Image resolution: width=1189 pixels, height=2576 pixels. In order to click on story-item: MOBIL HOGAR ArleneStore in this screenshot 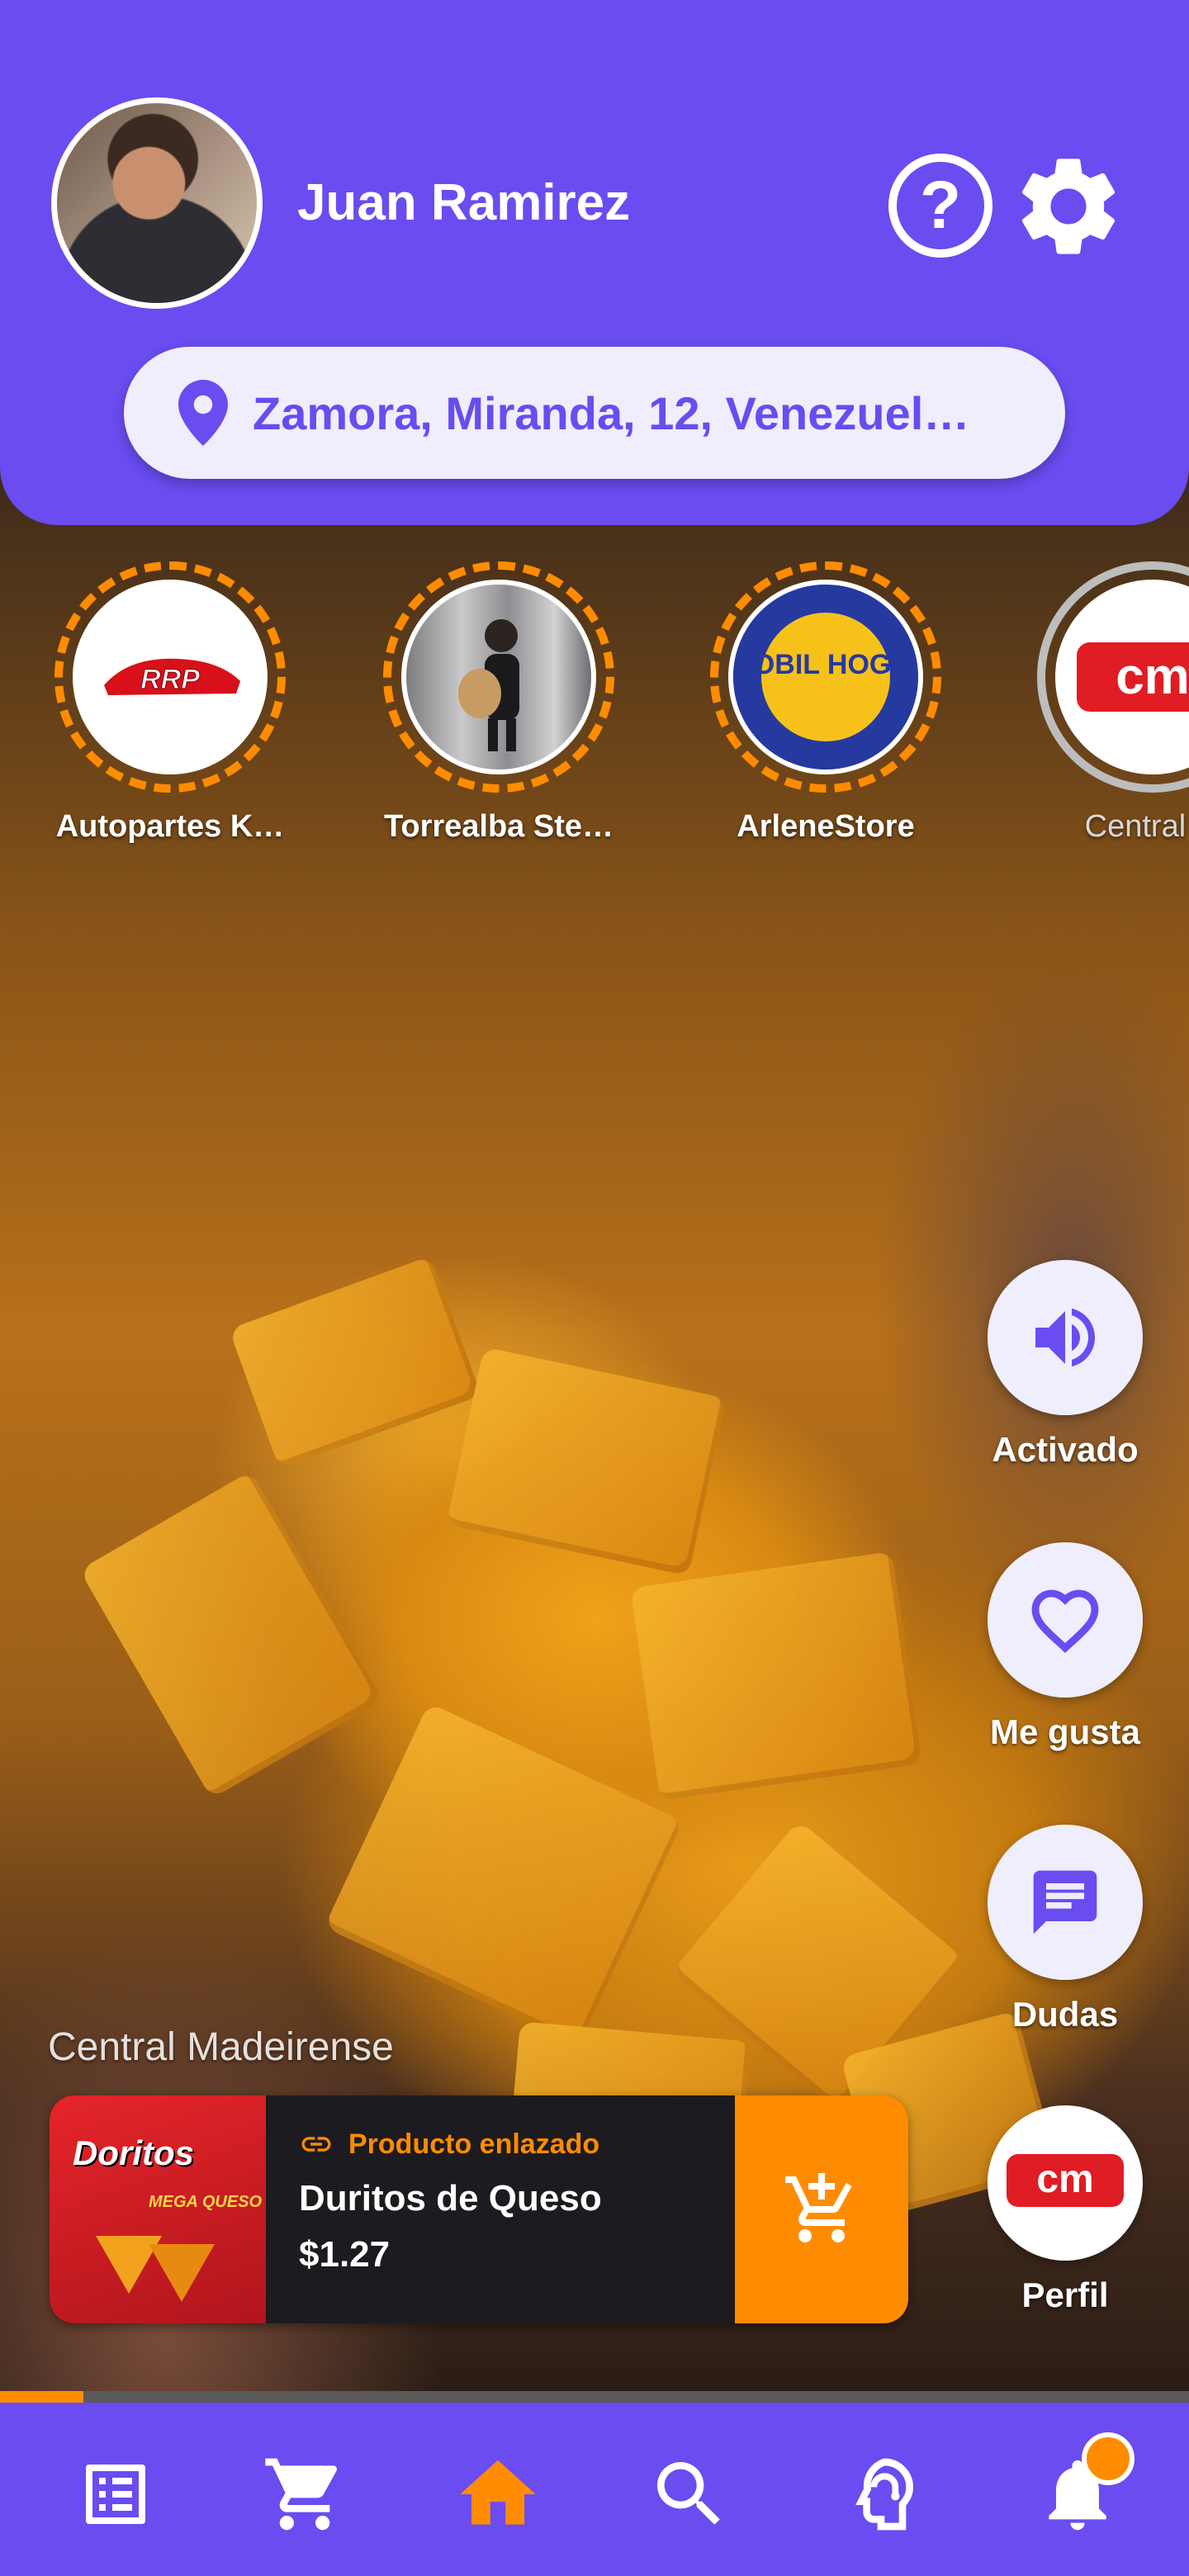, I will do `click(826, 703)`.